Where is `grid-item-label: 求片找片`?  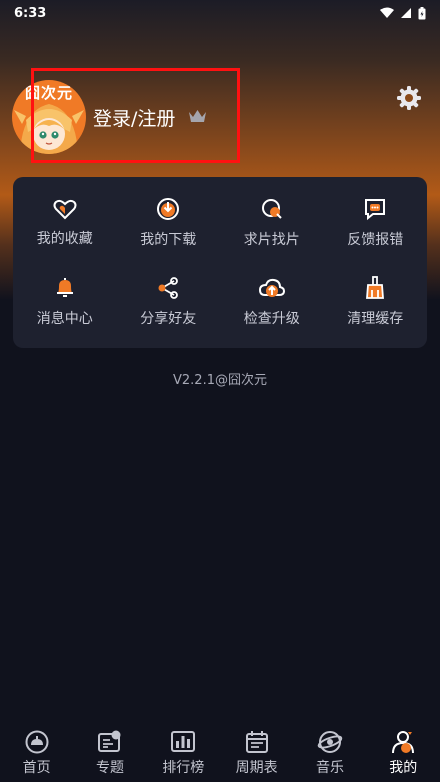 grid-item-label: 求片找片 is located at coordinates (271, 239).